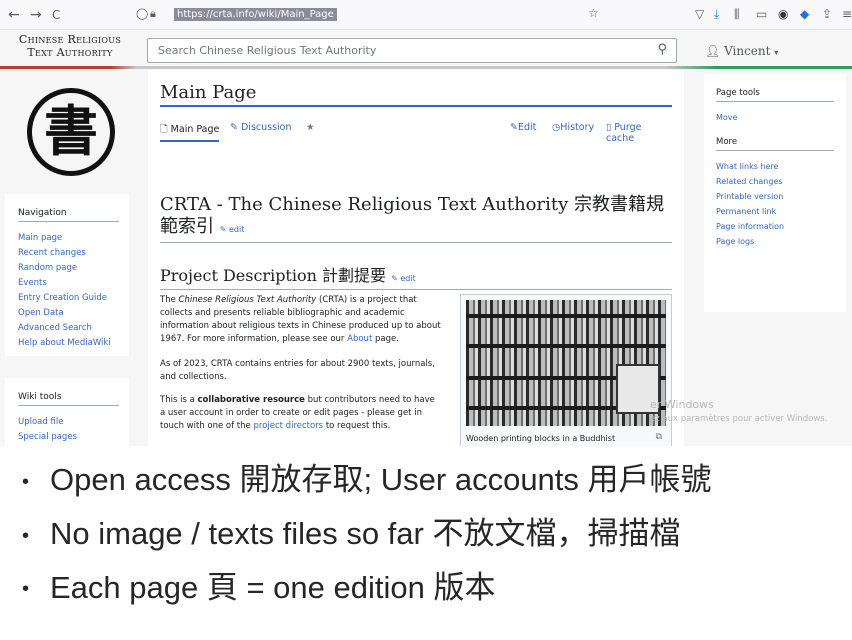 Image resolution: width=852 pixels, height=640 pixels. What do you see at coordinates (827, 14) in the screenshot?
I see `share-icon: ⇪` at bounding box center [827, 14].